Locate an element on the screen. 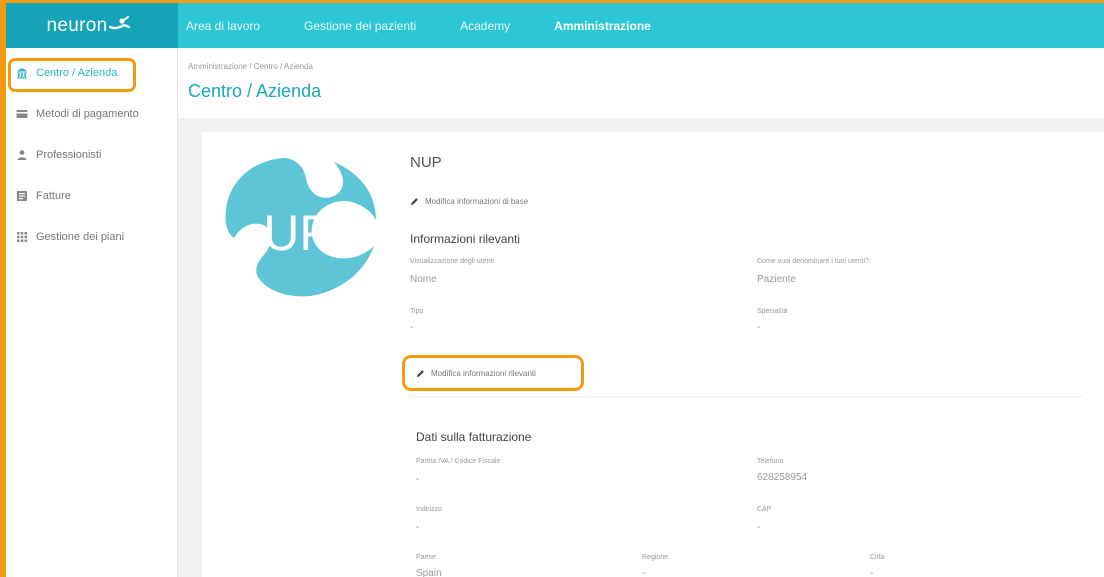 Image resolution: width=1104 pixels, height=577 pixels. relevant-info-title: Informazioni rilevanti is located at coordinates (465, 239).